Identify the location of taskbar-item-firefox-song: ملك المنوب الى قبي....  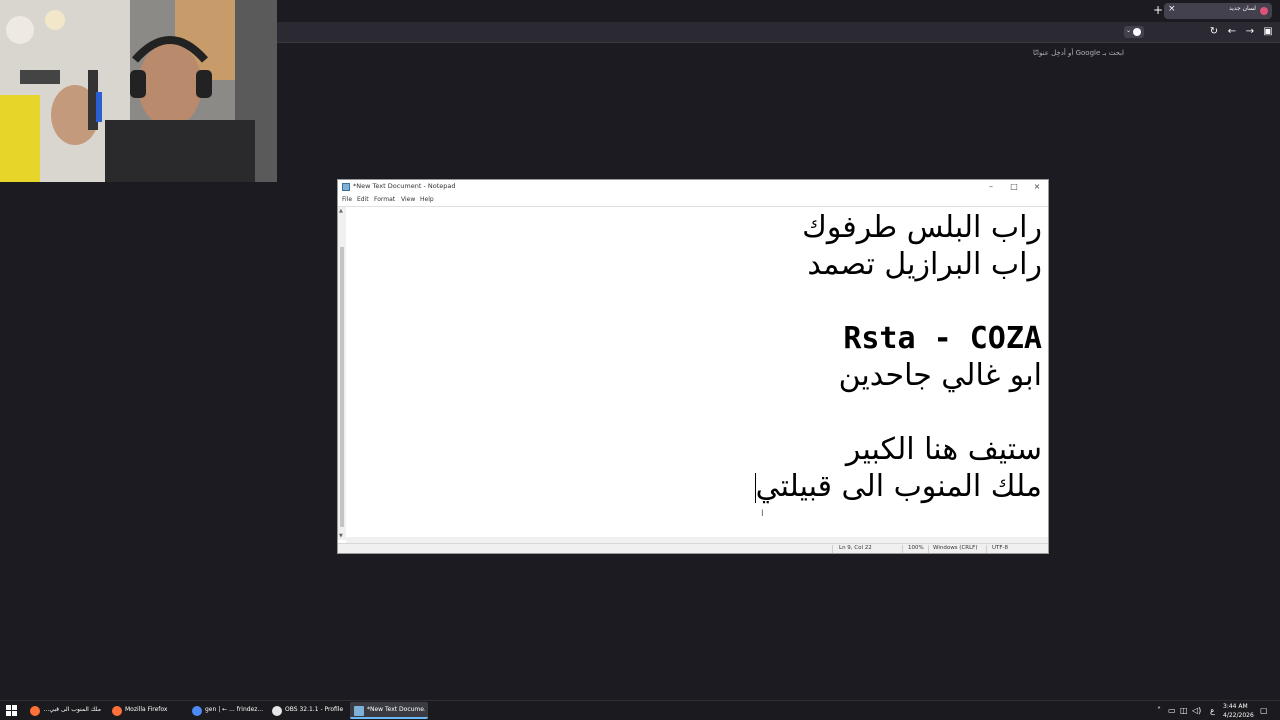
(65, 710).